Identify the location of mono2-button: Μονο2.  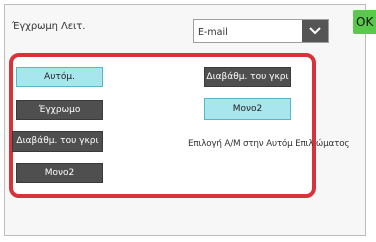
(59, 173).